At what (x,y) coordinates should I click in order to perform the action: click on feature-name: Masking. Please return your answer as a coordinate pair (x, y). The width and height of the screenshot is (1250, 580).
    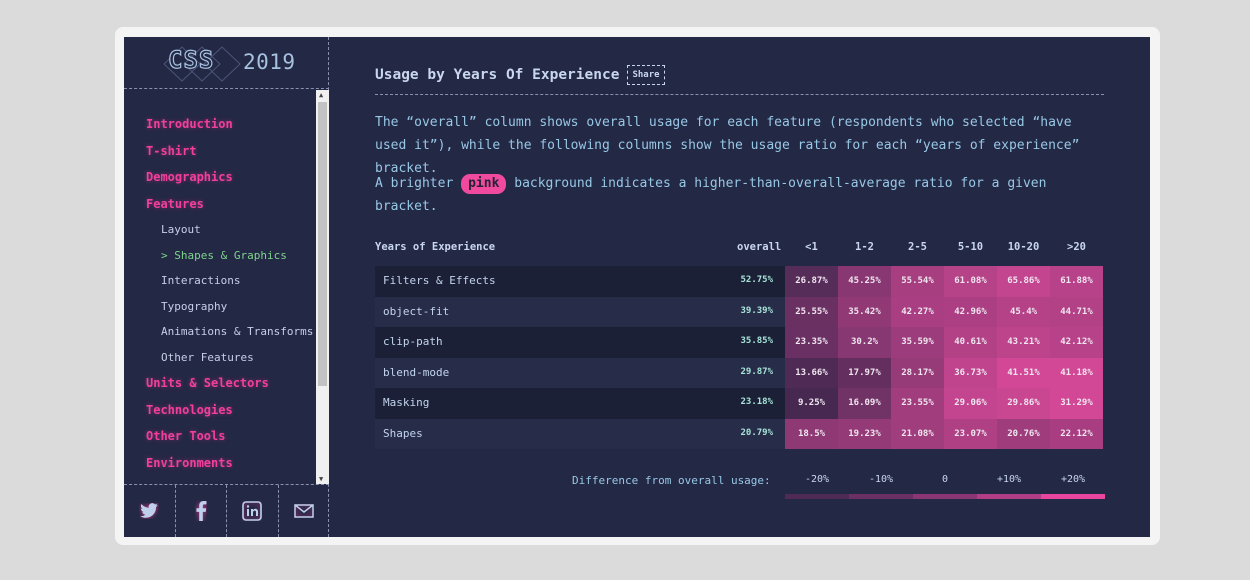
    Looking at the image, I should click on (406, 402).